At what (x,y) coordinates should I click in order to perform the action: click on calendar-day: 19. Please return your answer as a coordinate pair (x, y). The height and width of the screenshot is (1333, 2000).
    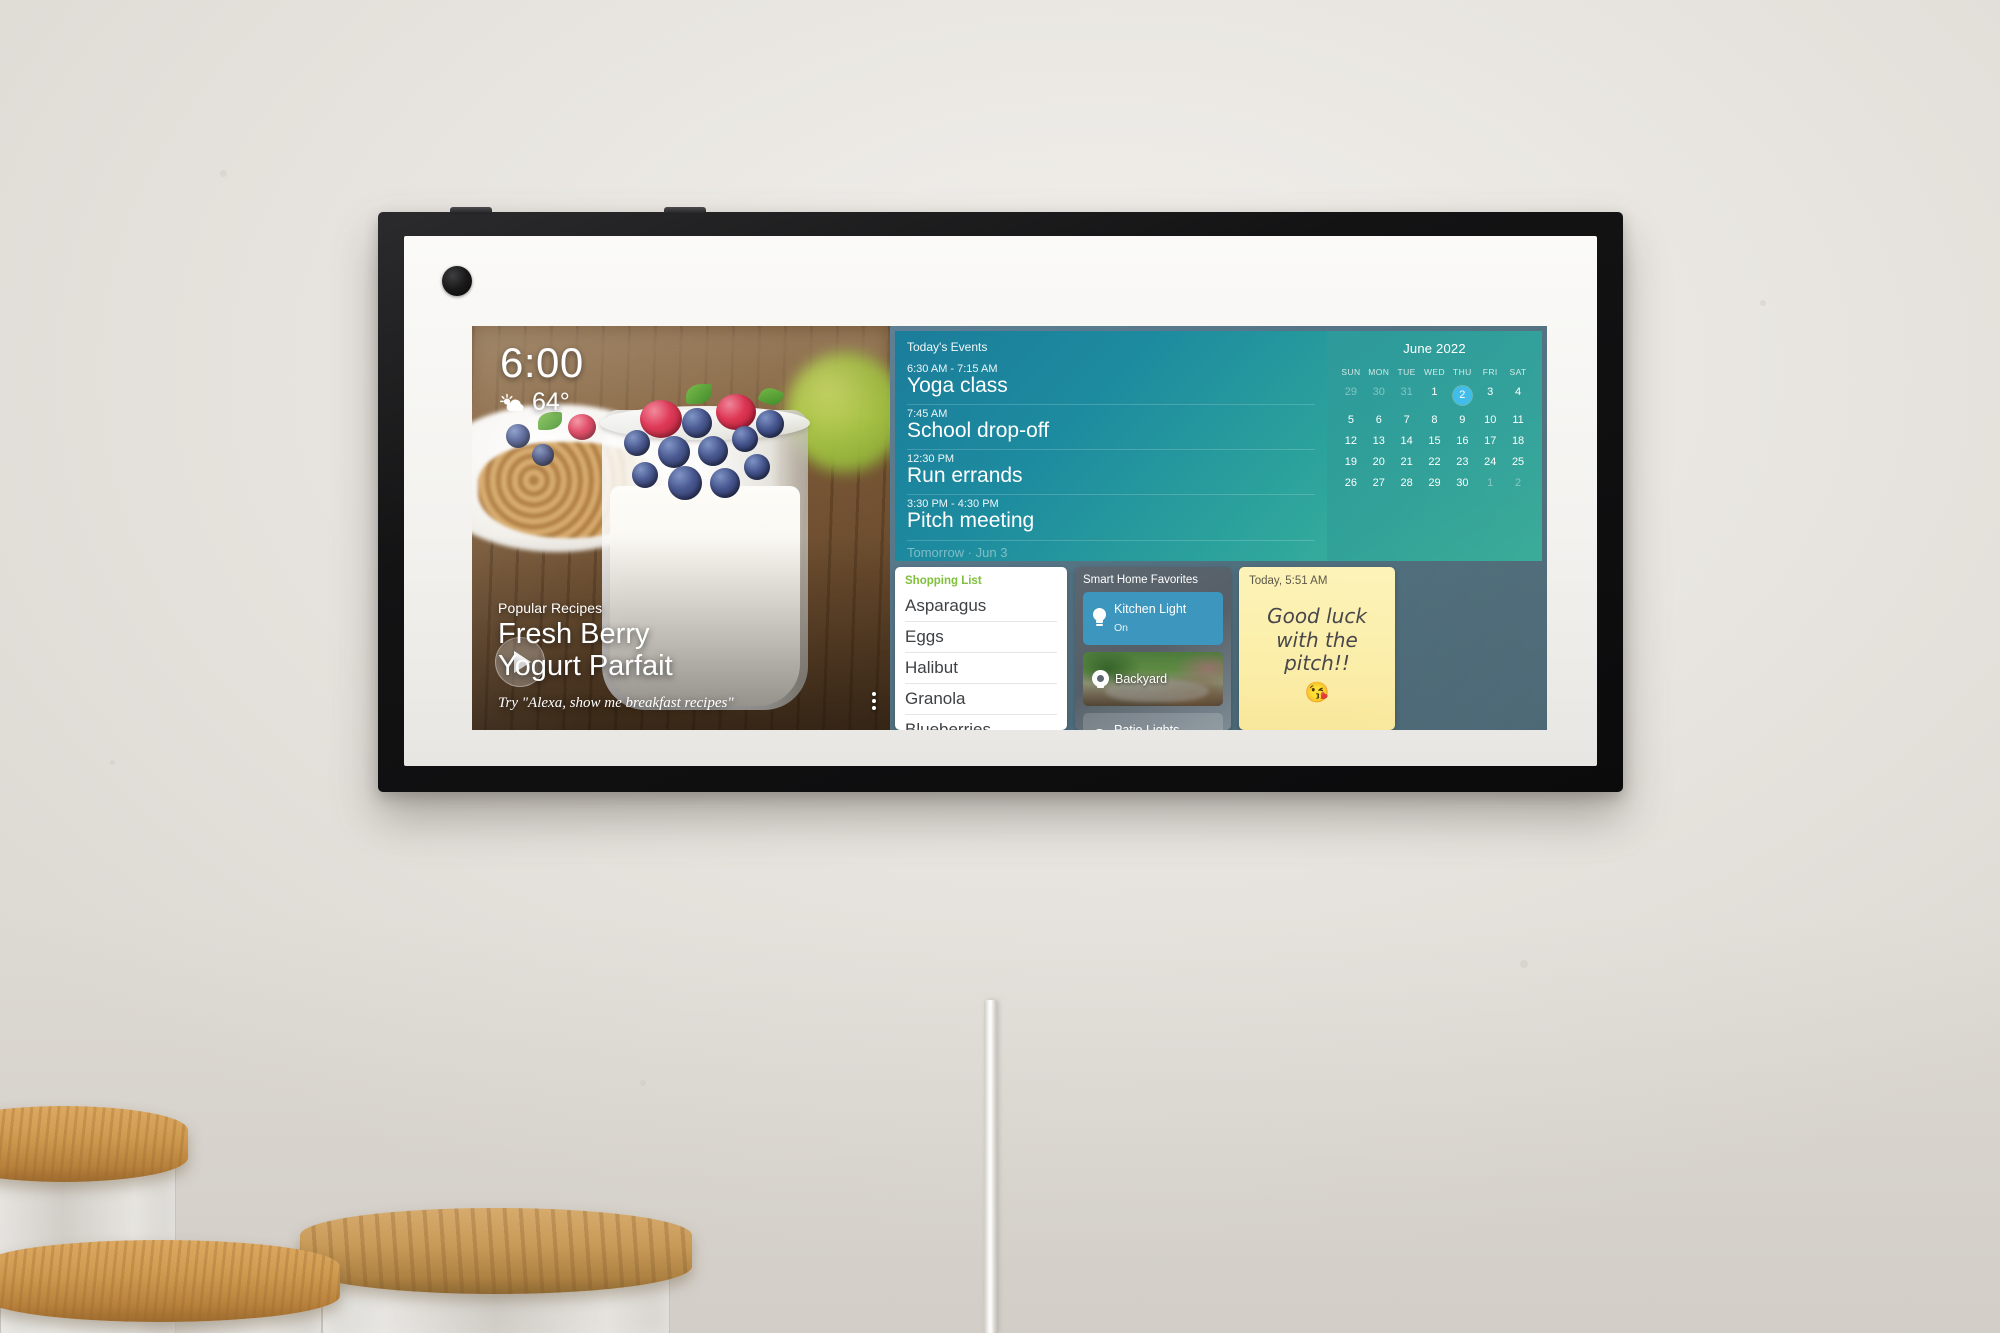
    Looking at the image, I should click on (1351, 462).